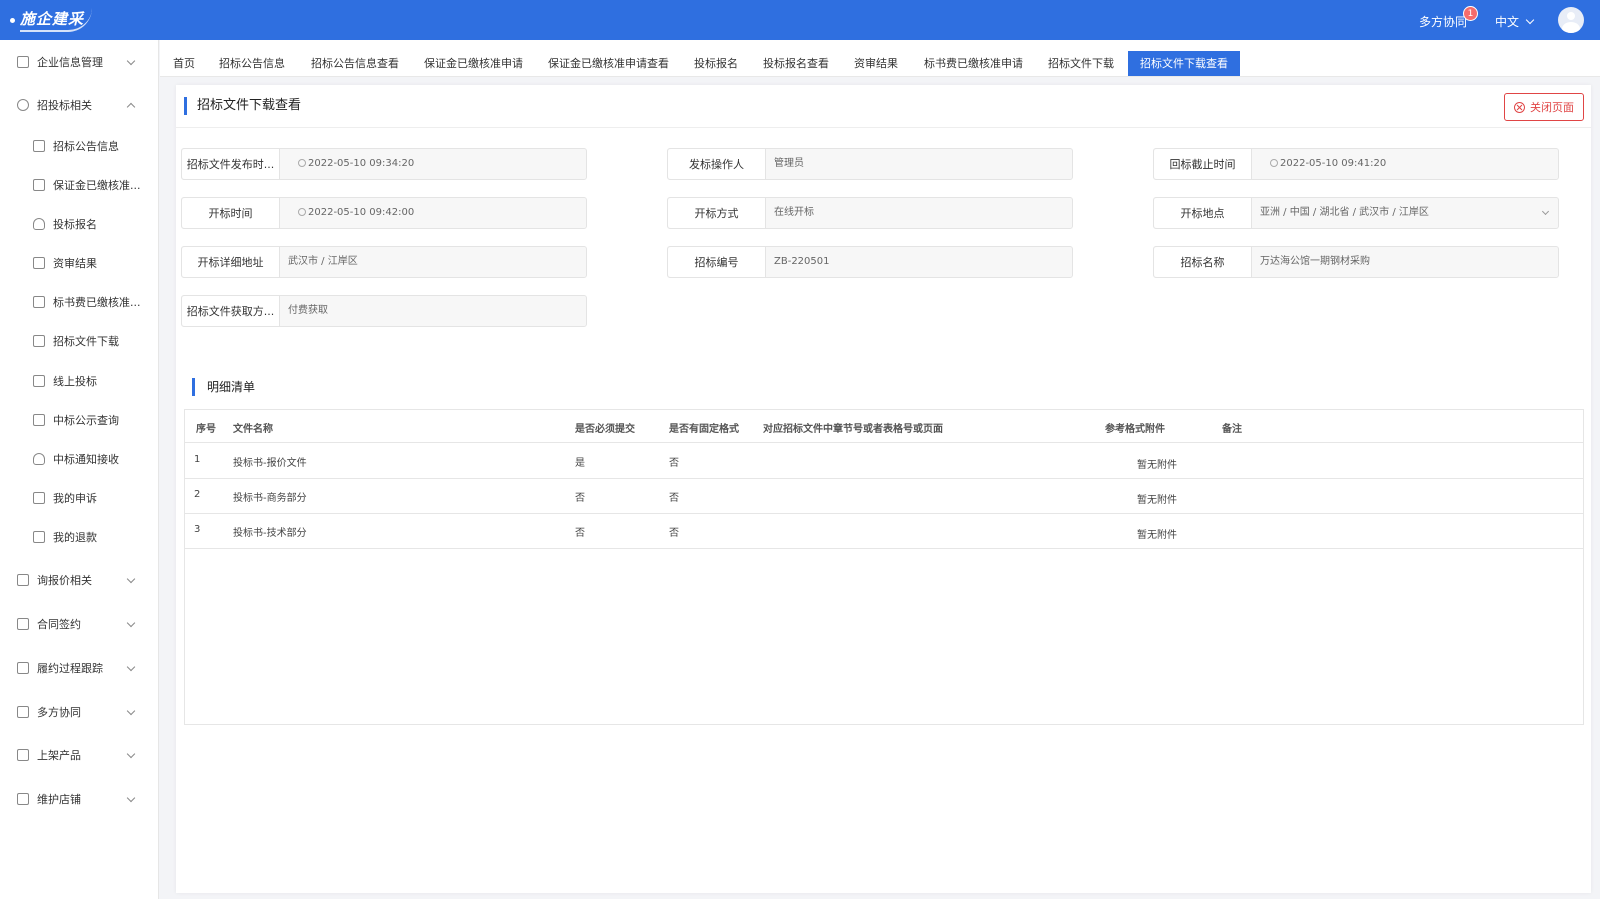 The image size is (1600, 899). What do you see at coordinates (79, 381) in the screenshot?
I see `sidebar-item: 线上投标` at bounding box center [79, 381].